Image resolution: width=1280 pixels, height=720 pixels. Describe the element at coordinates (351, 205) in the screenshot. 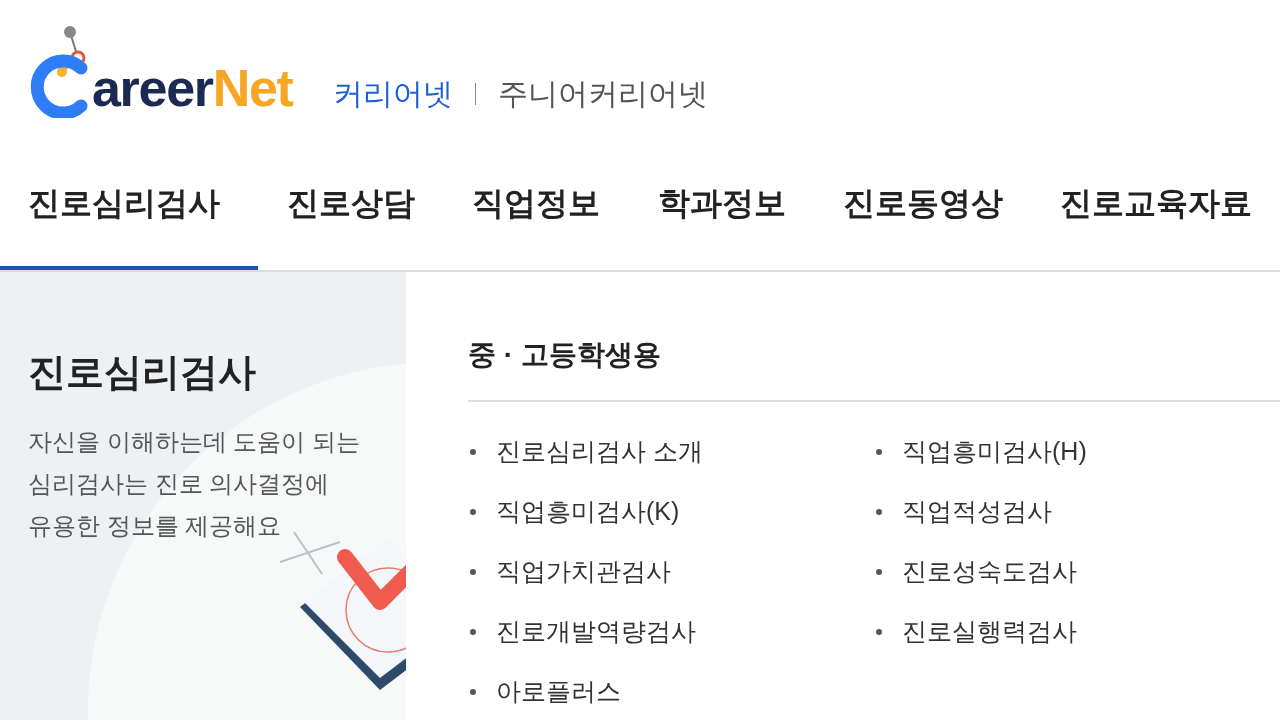

I see `nav-tab: 진로상담` at that location.